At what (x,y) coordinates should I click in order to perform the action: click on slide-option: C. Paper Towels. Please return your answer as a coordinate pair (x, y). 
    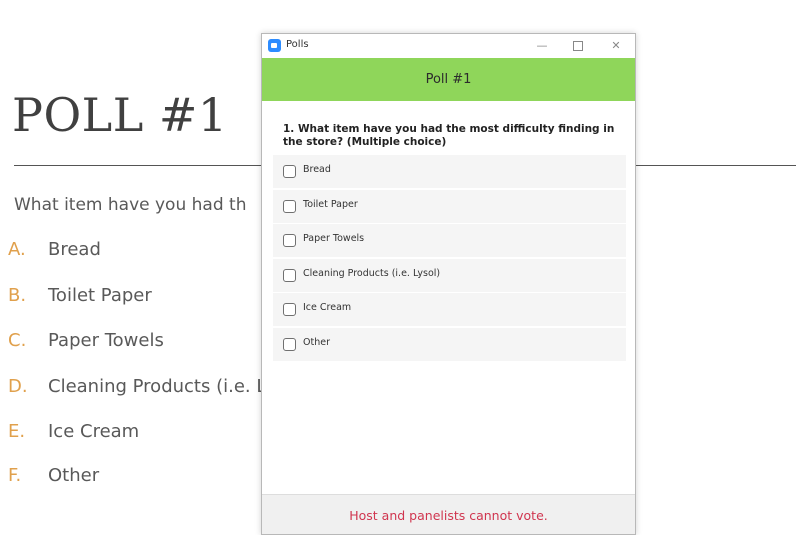
    Looking at the image, I should click on (86, 340).